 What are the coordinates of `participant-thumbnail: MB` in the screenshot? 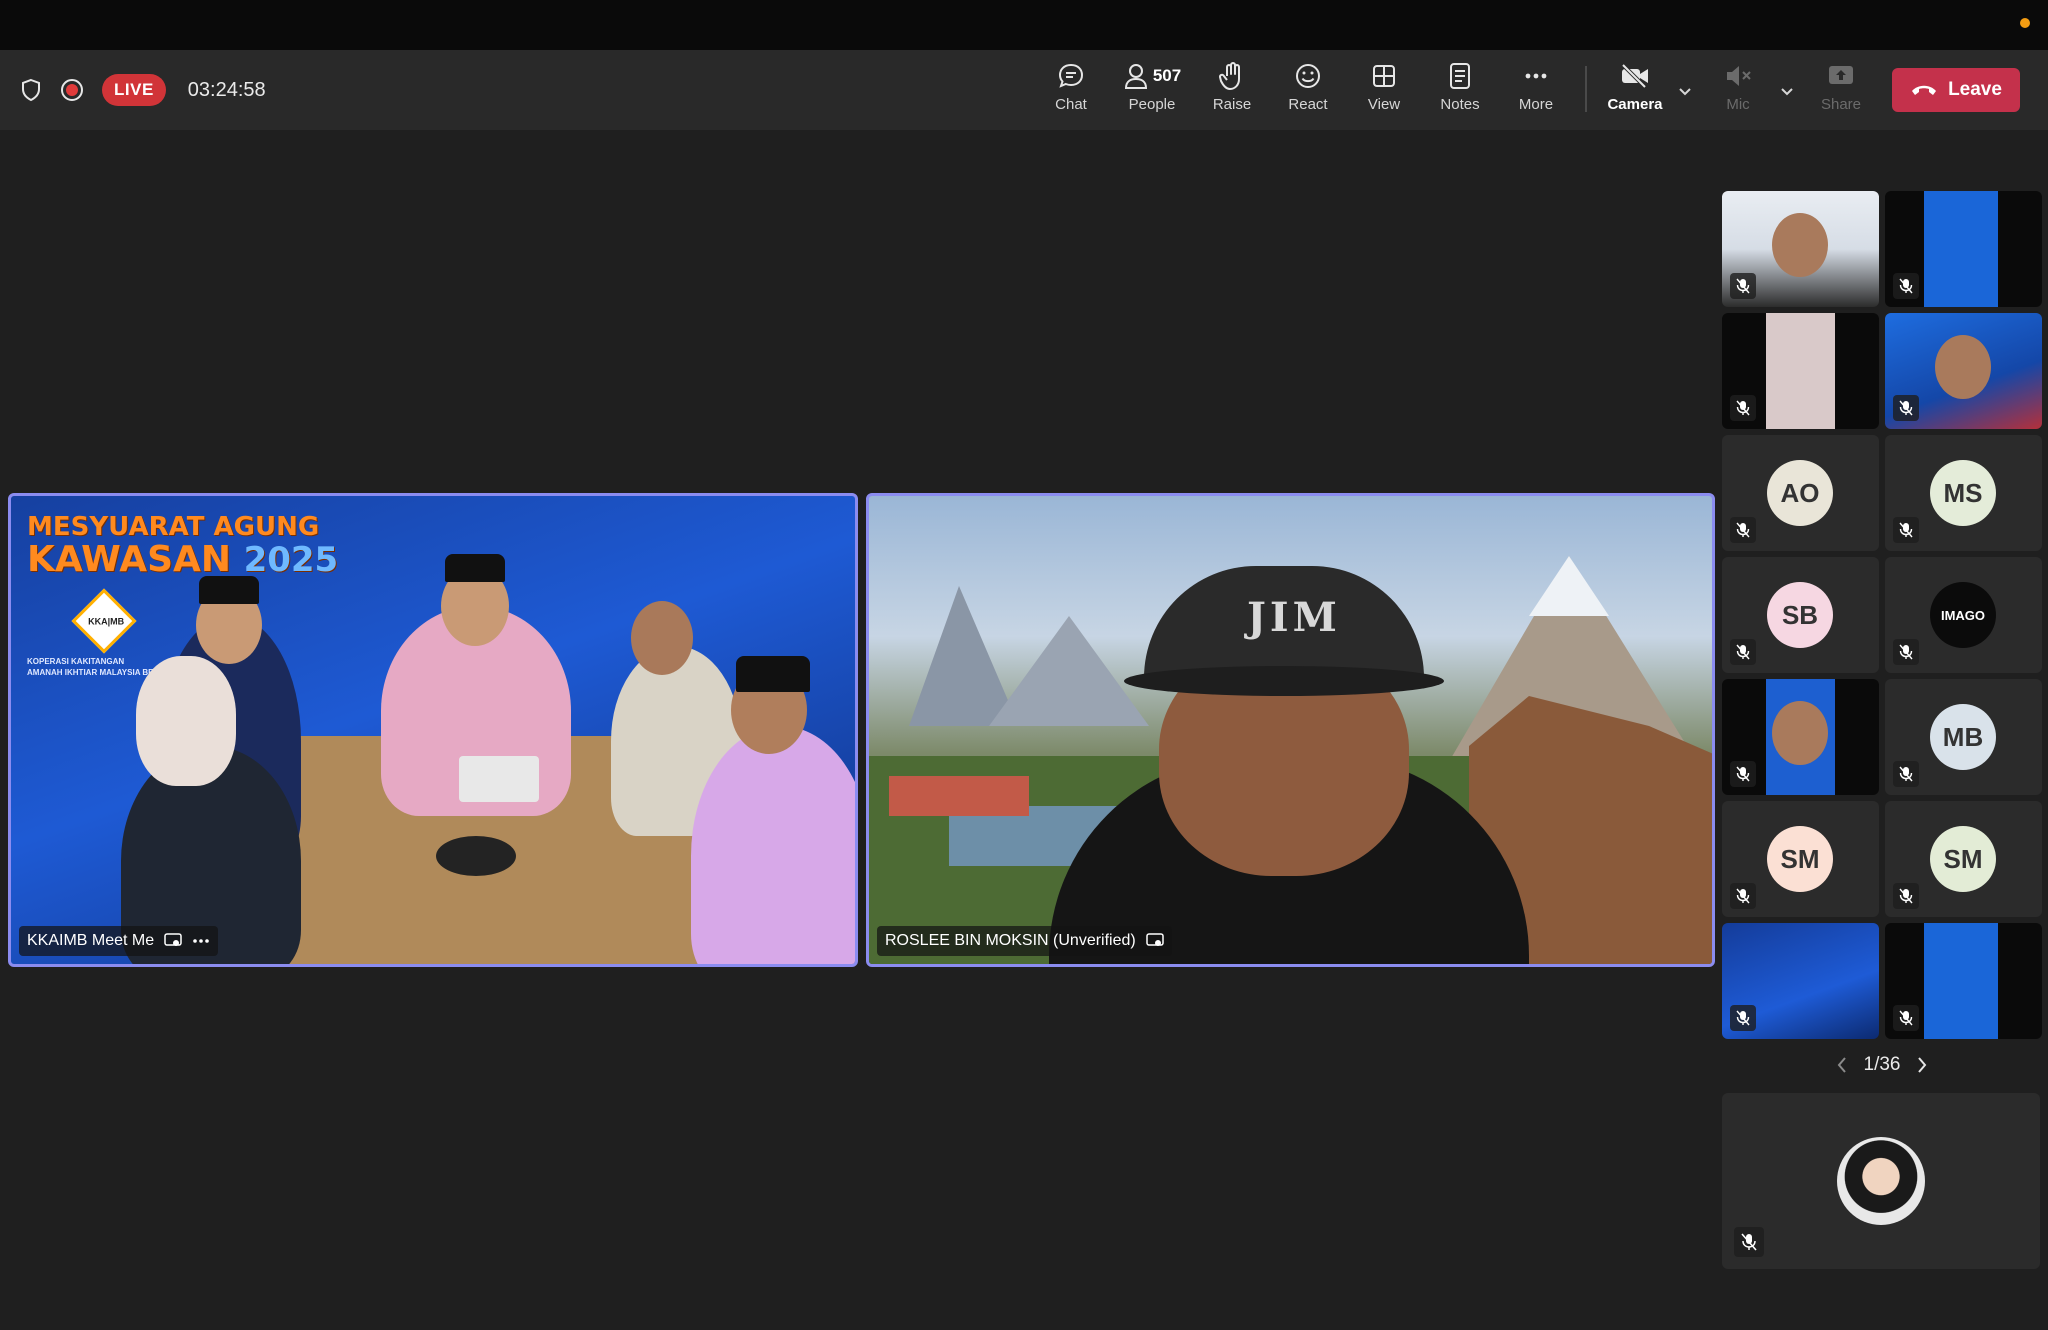 It's located at (1963, 737).